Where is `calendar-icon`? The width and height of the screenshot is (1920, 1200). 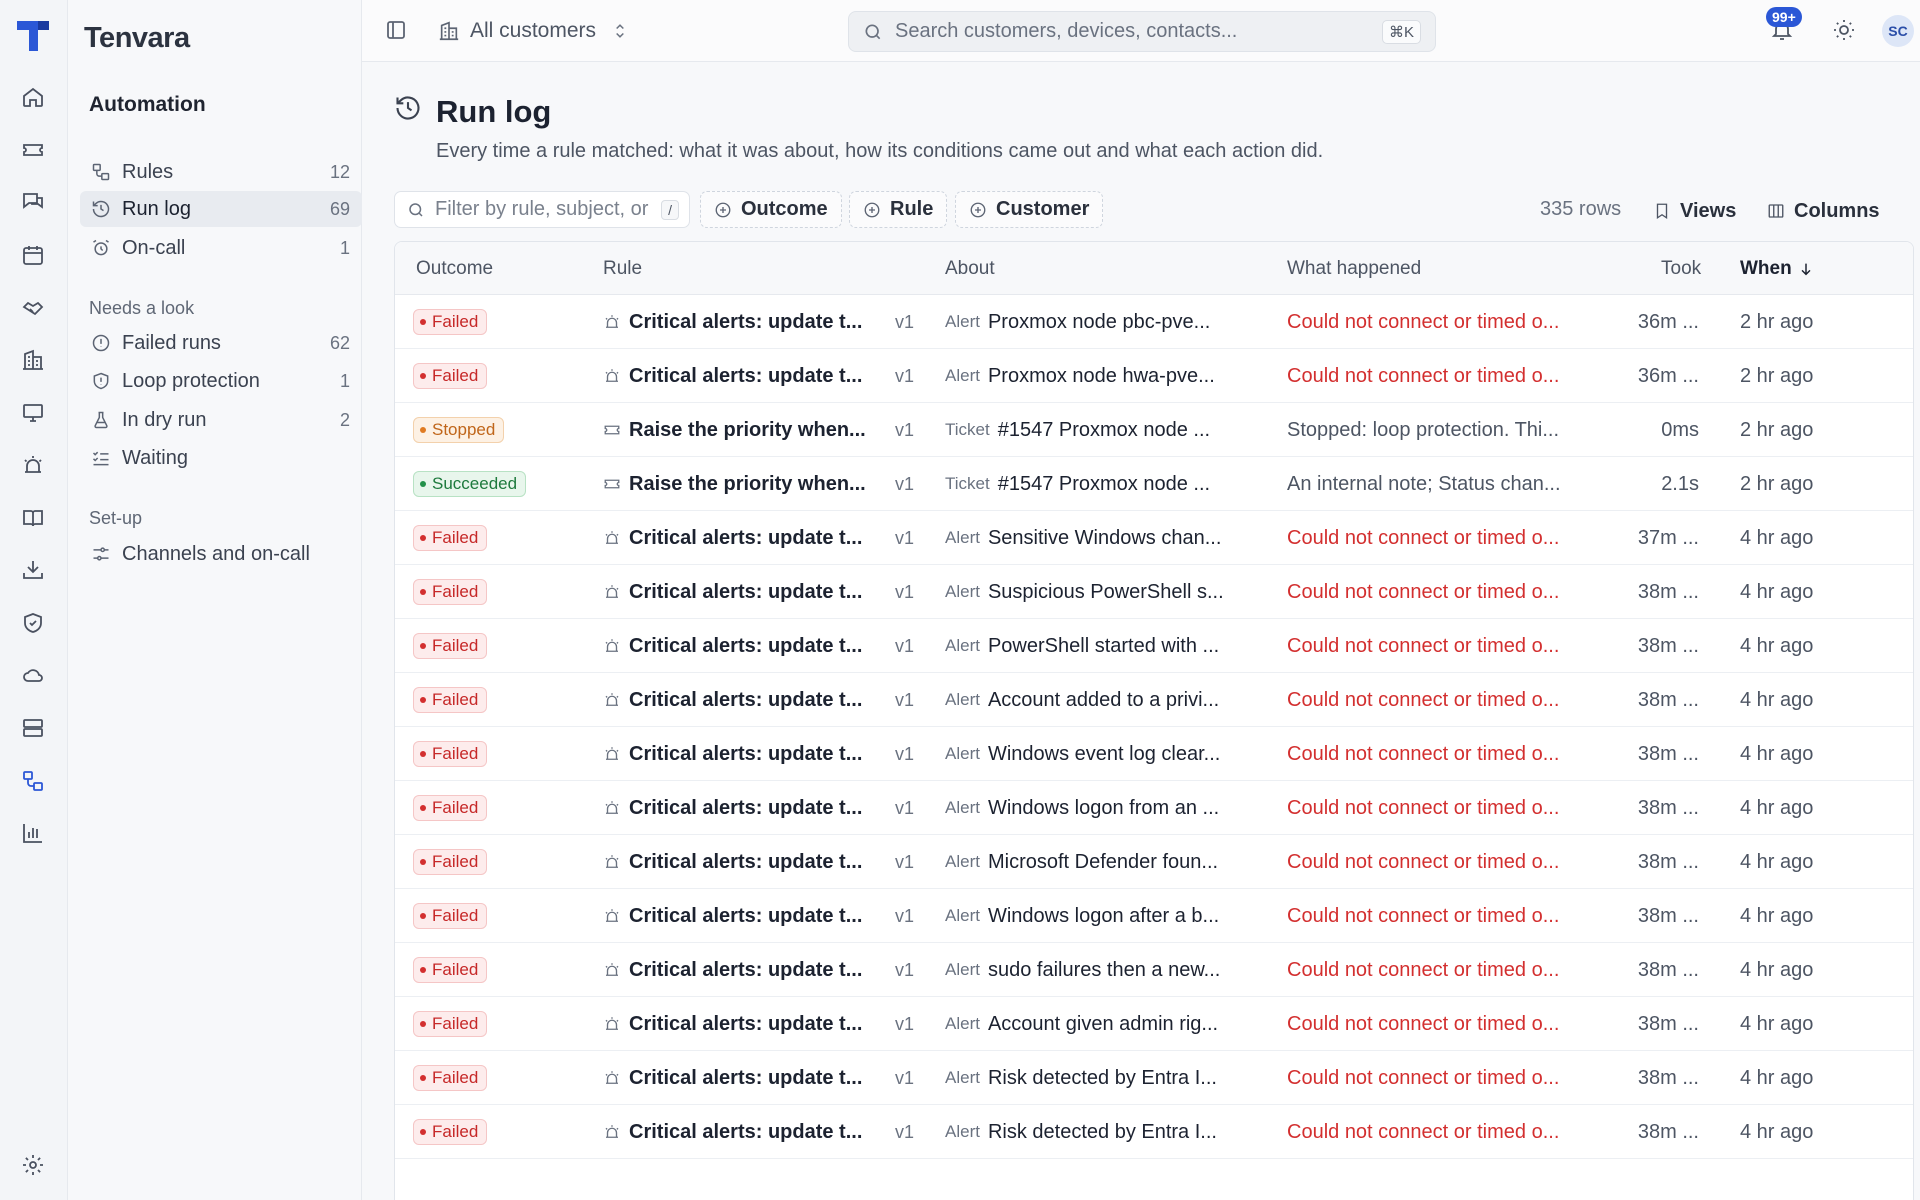
calendar-icon is located at coordinates (33, 255).